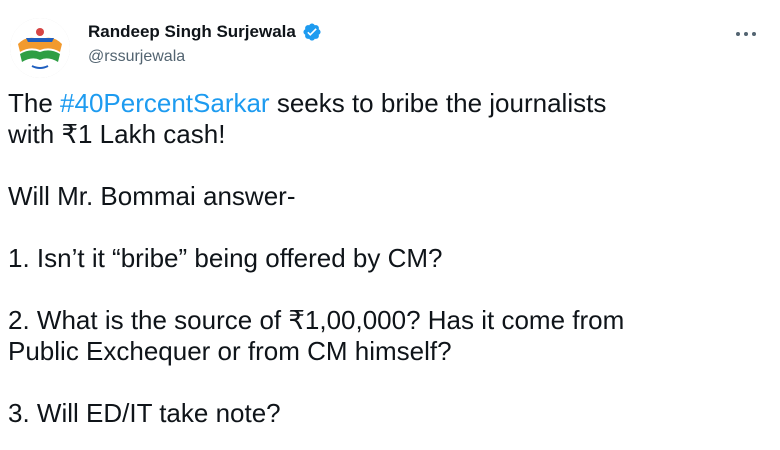 This screenshot has width=780, height=450. Describe the element at coordinates (225, 258) in the screenshot. I see `question-1: 1. Isn’t it “bribe” being offered by CM?` at that location.